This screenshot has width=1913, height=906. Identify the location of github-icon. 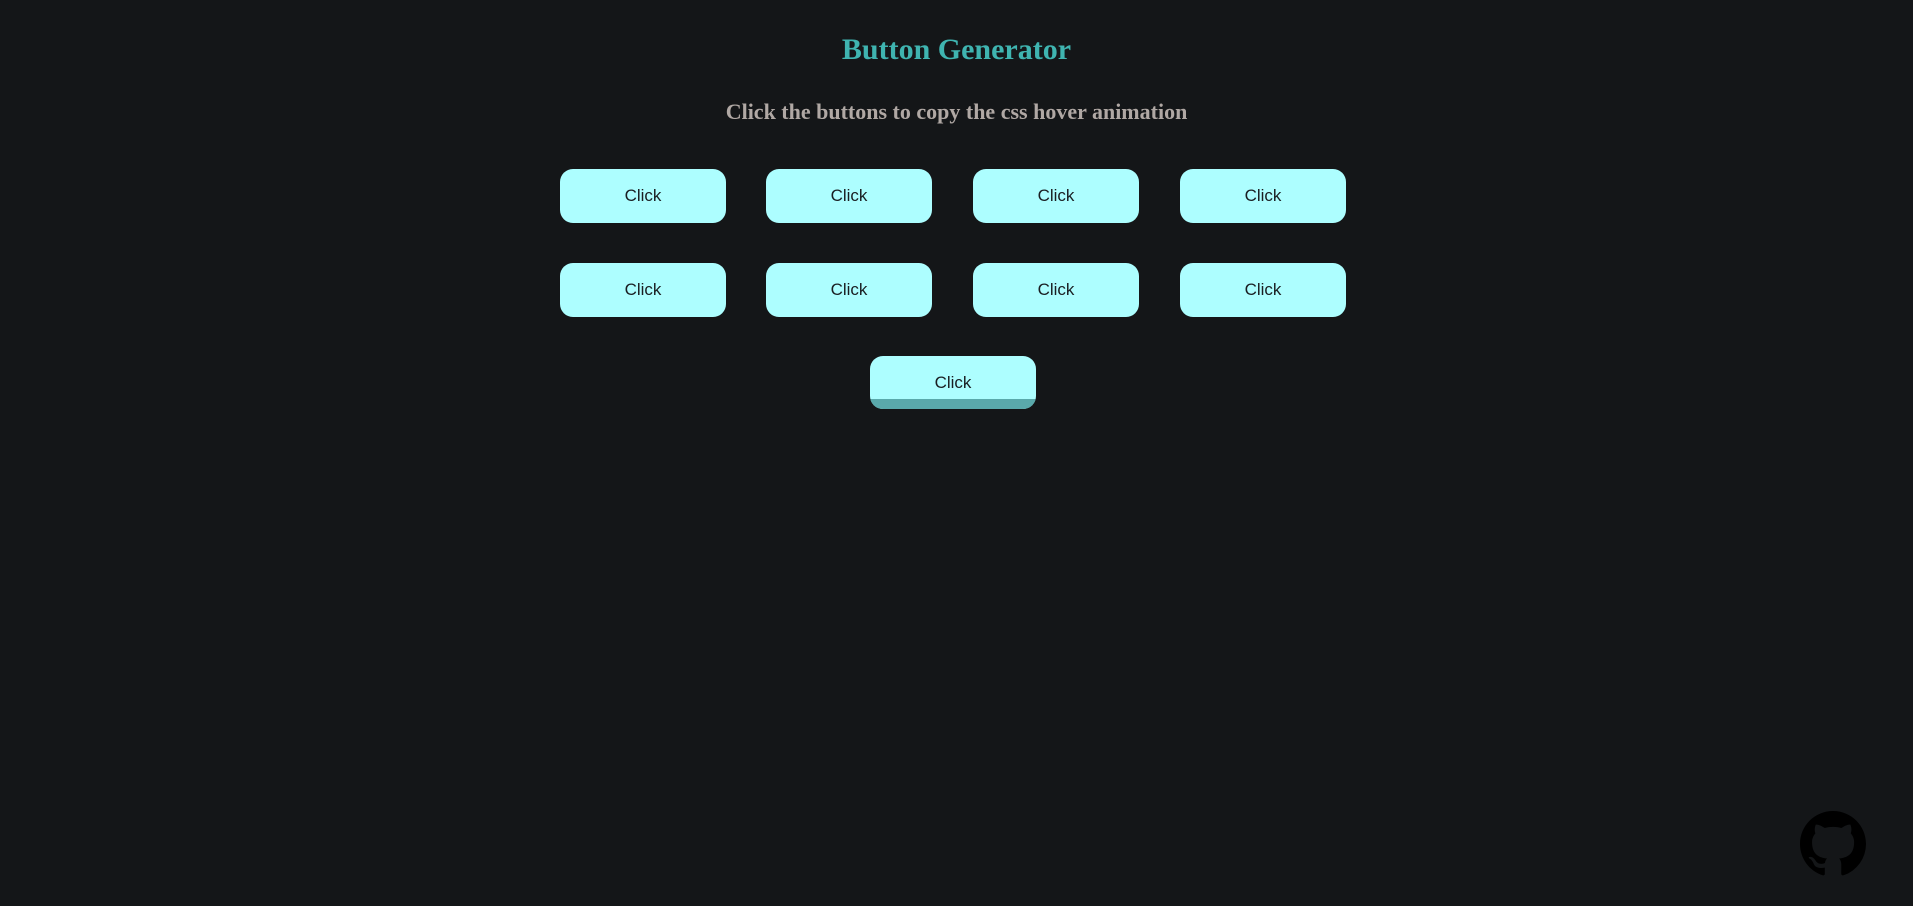
(1833, 843).